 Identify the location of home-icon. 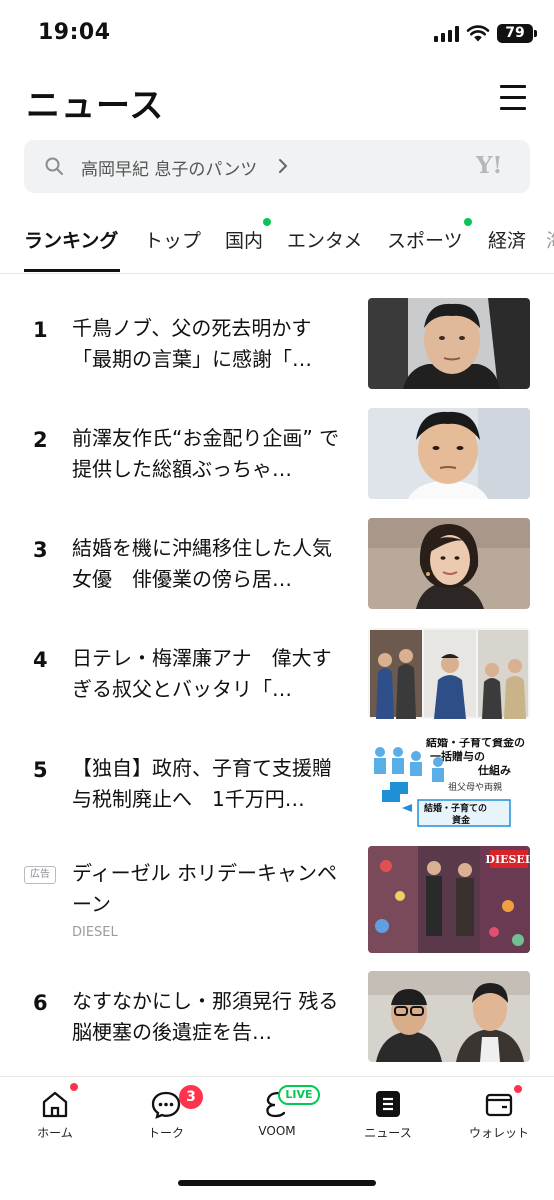
(55, 1104).